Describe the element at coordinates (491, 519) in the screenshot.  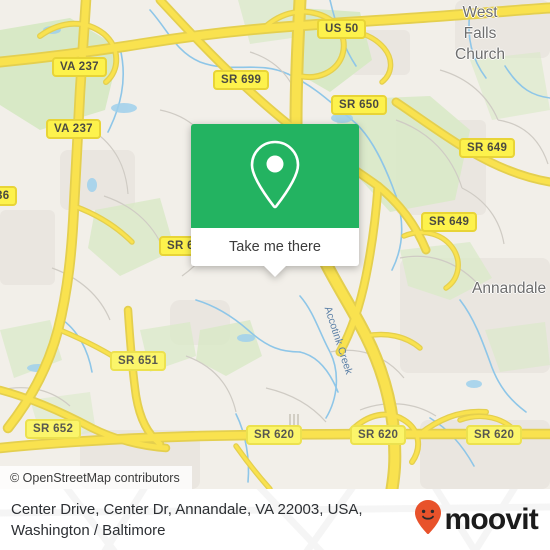
I see `moovit-wordmark: moovit` at that location.